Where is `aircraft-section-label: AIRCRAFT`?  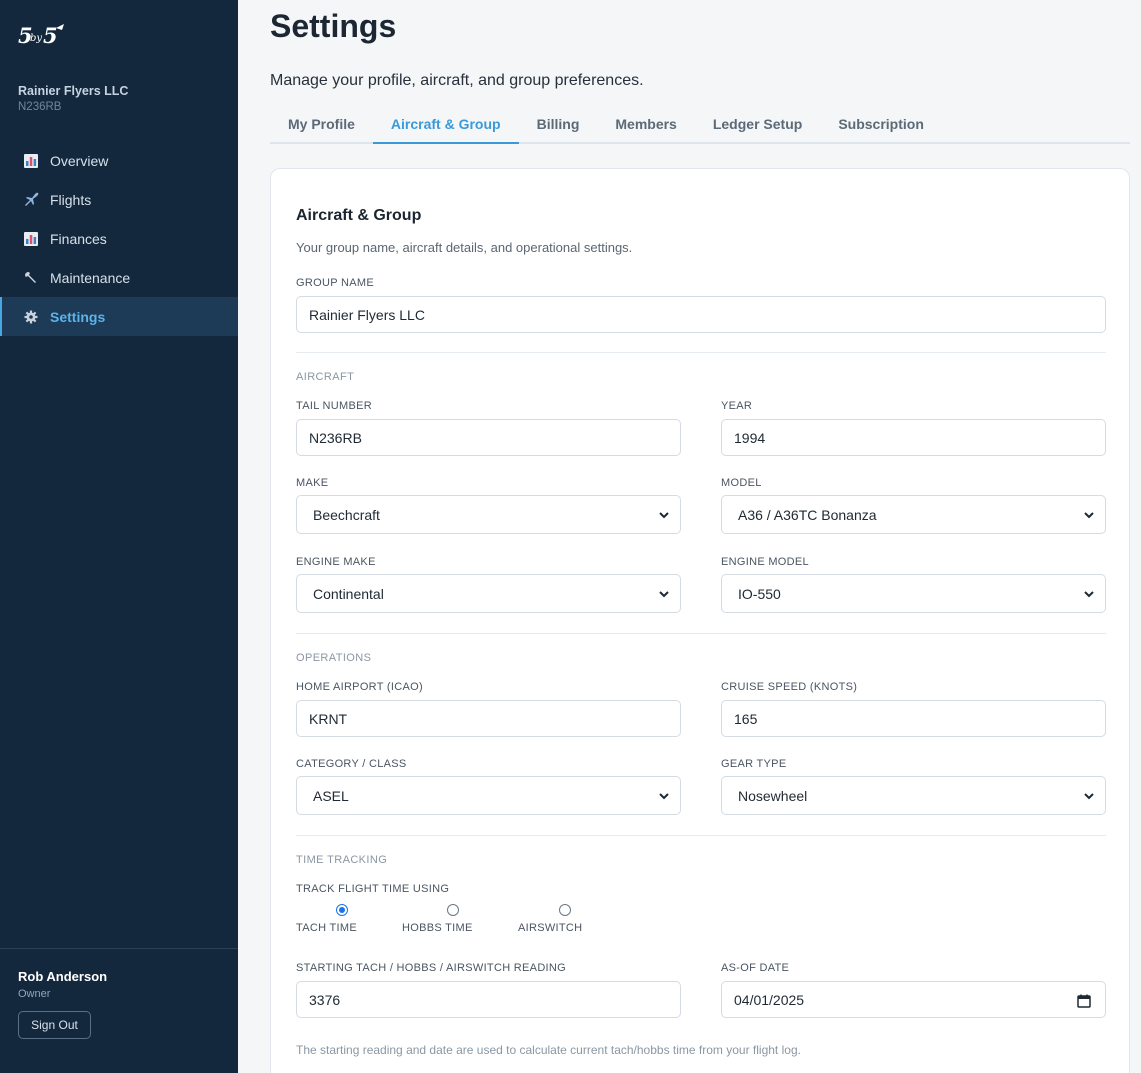 aircraft-section-label: AIRCRAFT is located at coordinates (325, 377).